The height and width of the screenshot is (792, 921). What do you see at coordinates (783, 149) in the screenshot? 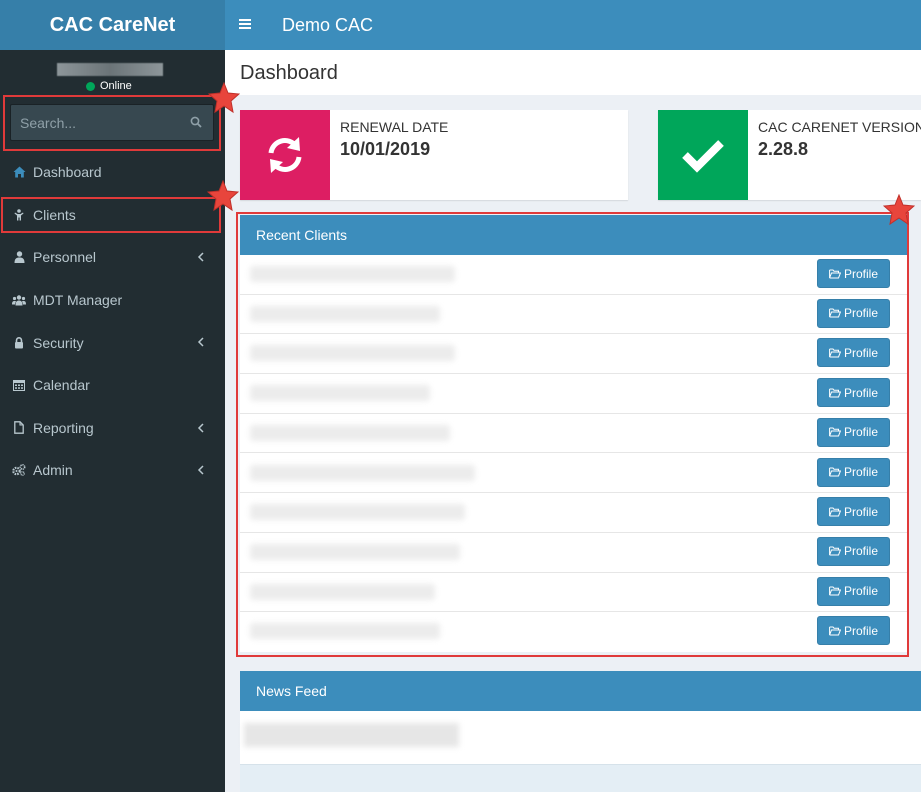
I see `version-value: 2.28.8` at bounding box center [783, 149].